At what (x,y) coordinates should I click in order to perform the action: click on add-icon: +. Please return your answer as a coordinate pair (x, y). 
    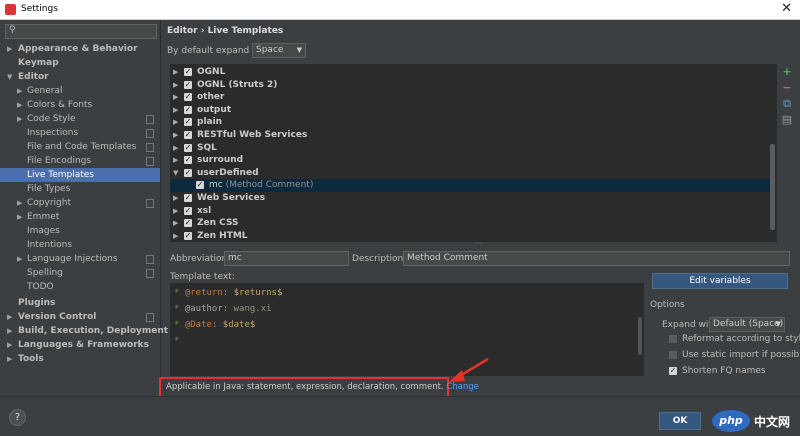
    Looking at the image, I should click on (787, 72).